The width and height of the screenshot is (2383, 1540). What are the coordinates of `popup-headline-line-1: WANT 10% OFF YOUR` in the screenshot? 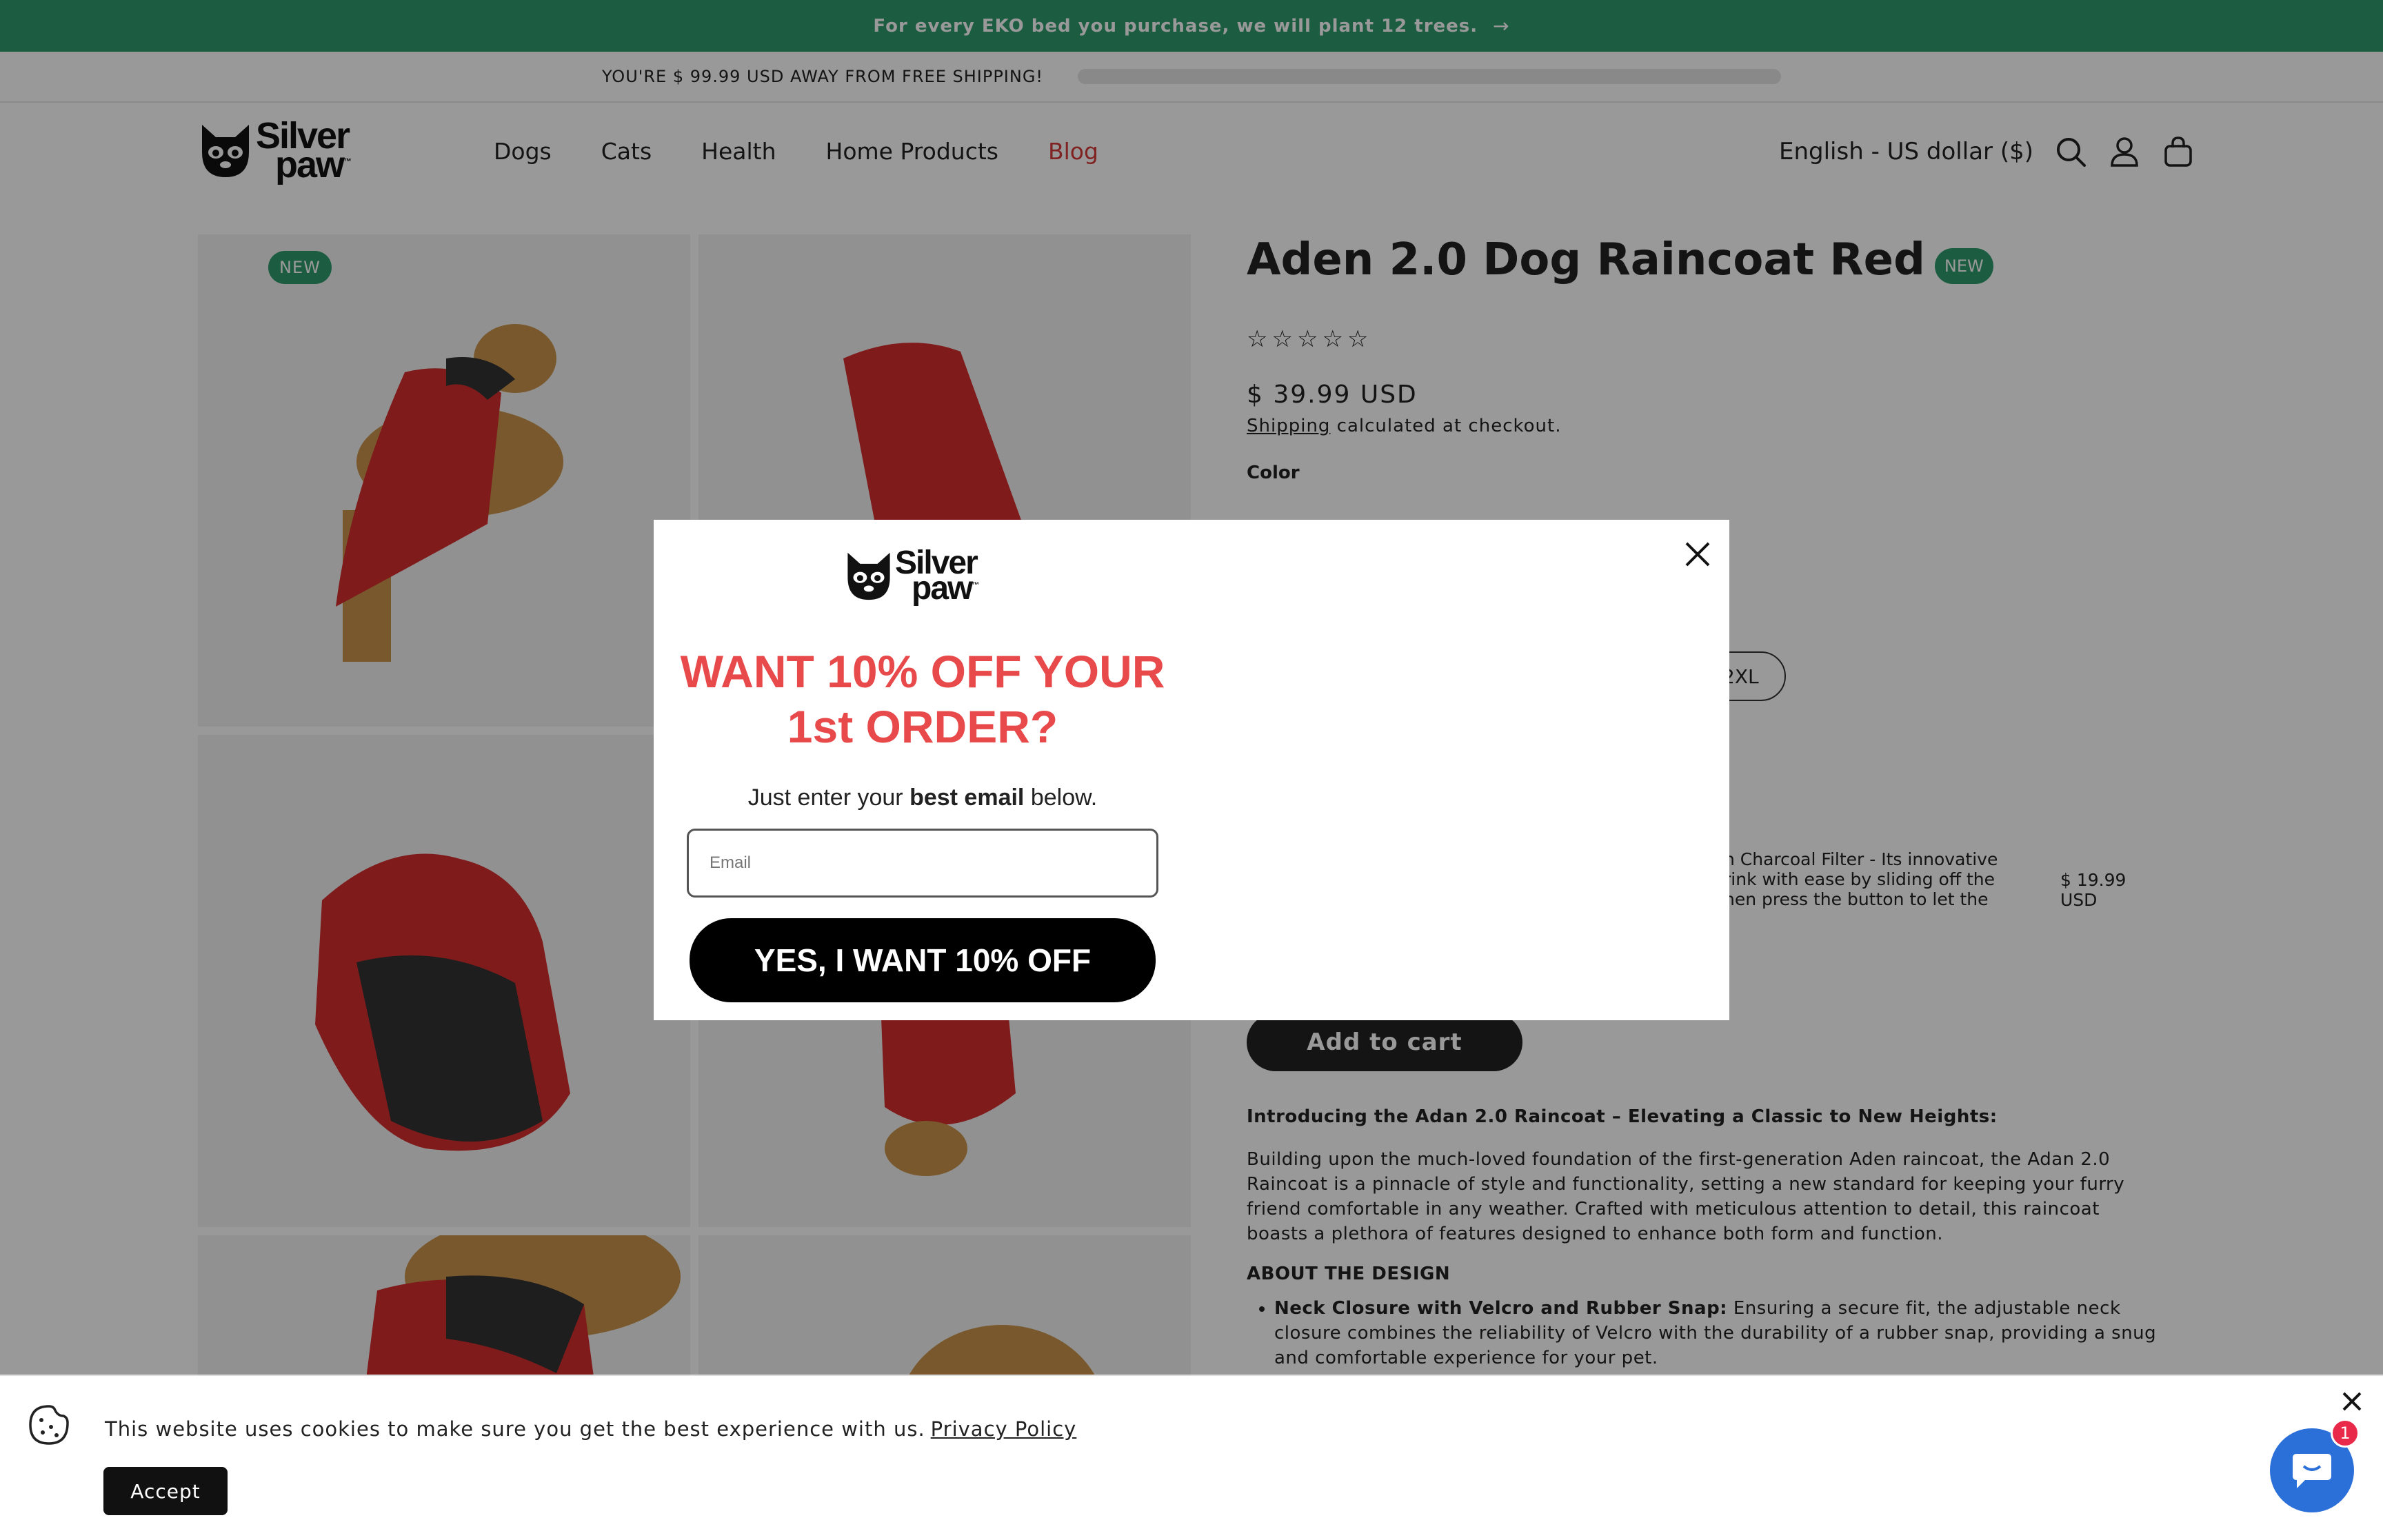 It's located at (922, 672).